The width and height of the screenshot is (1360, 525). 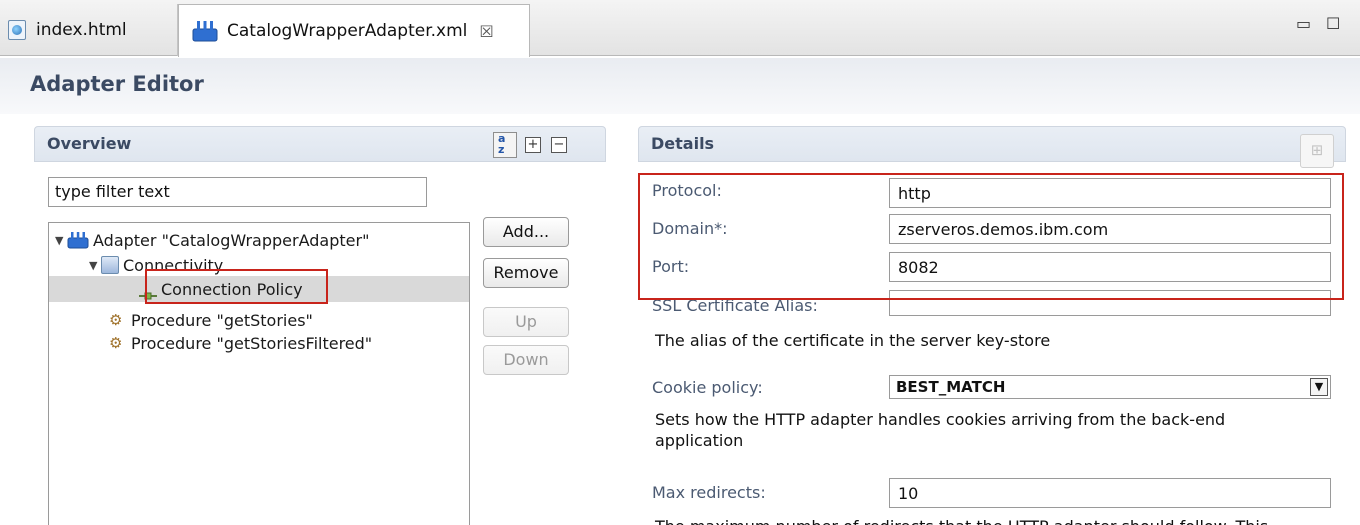 What do you see at coordinates (89, 143) in the screenshot?
I see `overview-title: Overview` at bounding box center [89, 143].